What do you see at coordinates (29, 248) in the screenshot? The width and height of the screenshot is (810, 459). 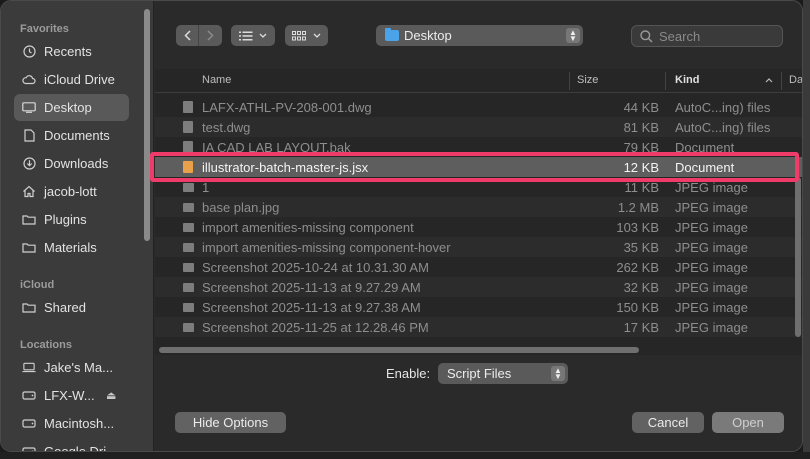 I see `folder-icon` at bounding box center [29, 248].